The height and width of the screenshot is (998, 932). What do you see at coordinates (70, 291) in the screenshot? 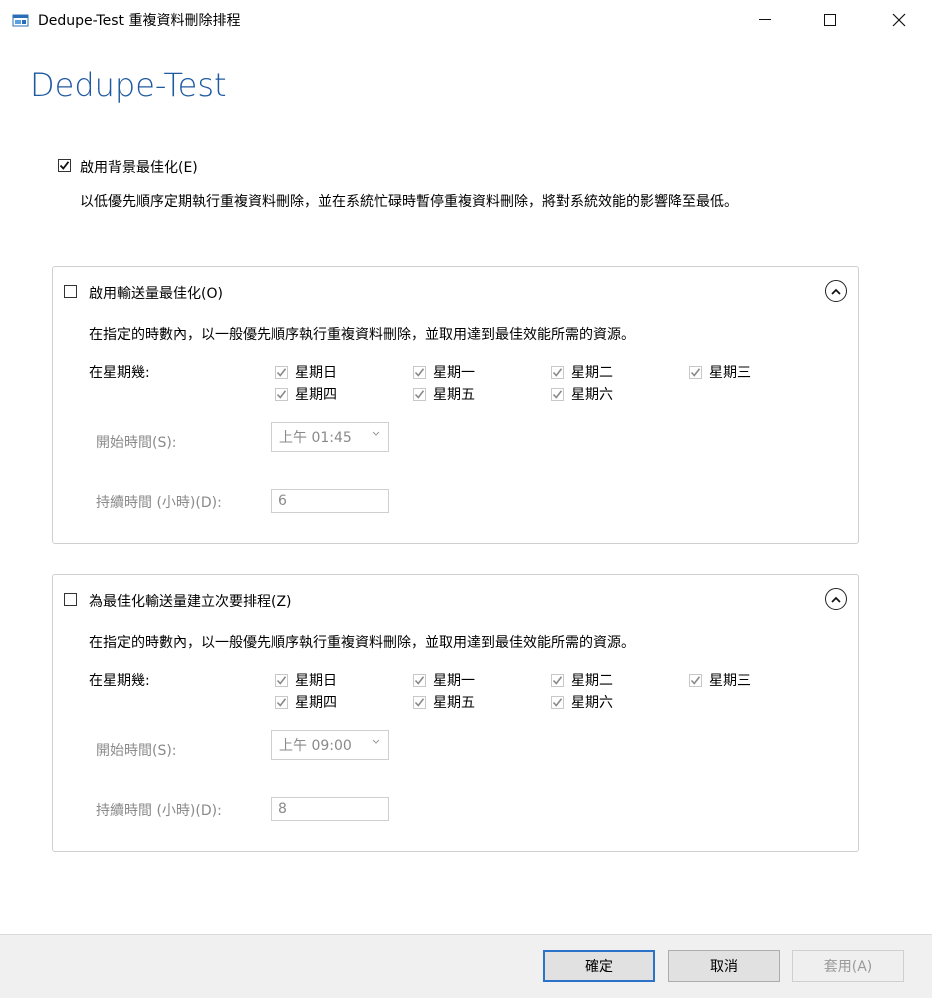
I see `throughput-optimization-checkbox` at bounding box center [70, 291].